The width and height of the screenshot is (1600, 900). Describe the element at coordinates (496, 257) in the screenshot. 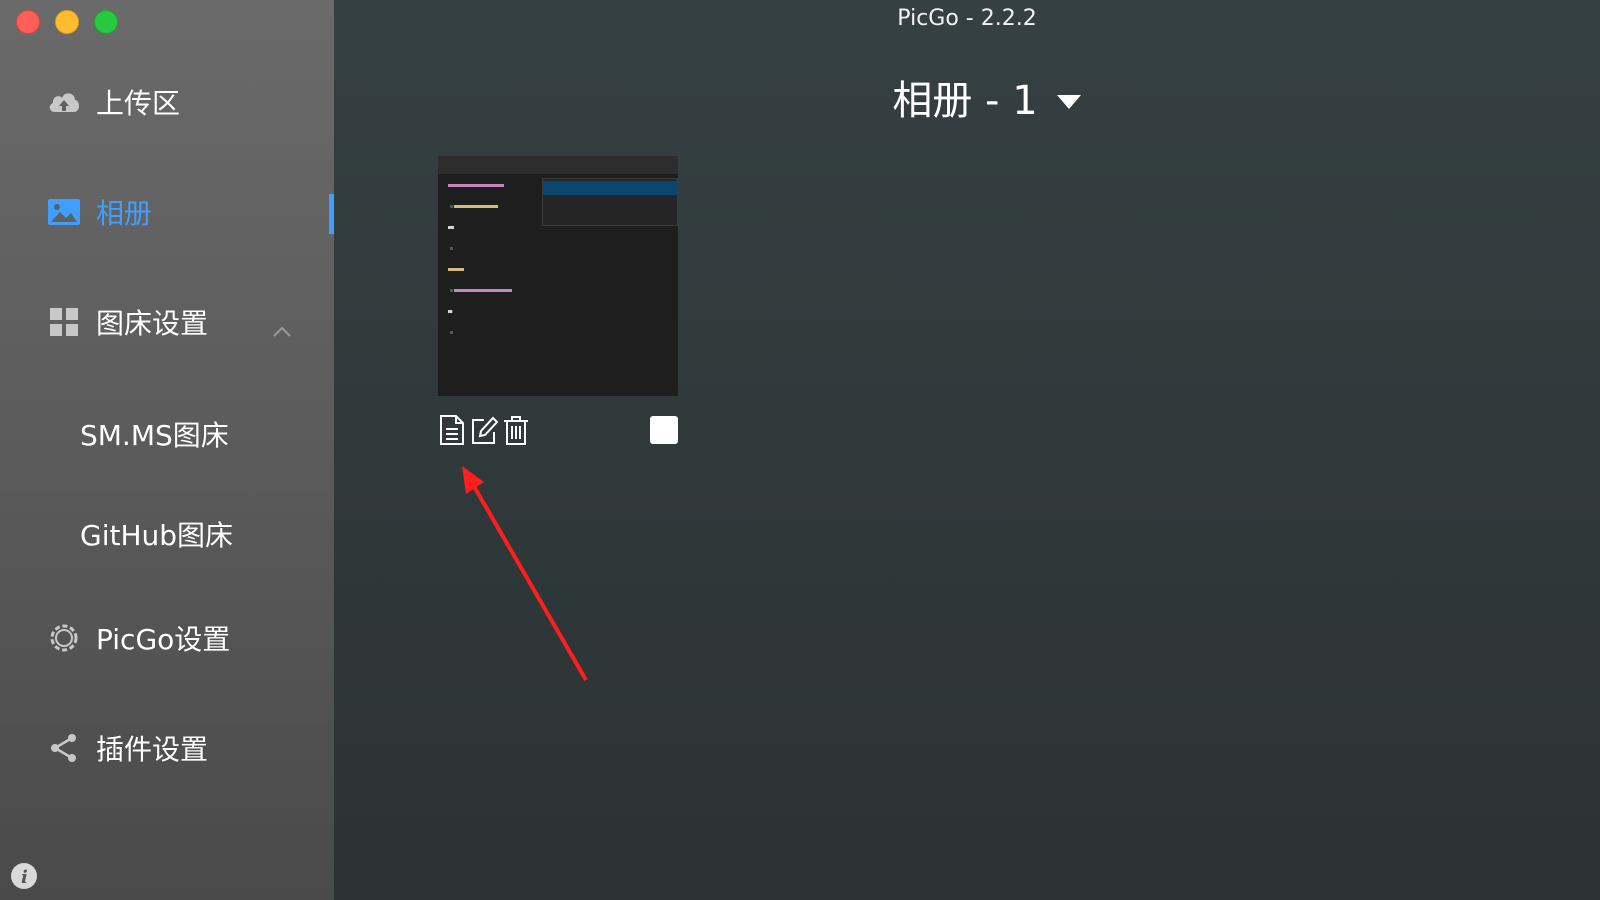

I see `thumbnail-code` at that location.